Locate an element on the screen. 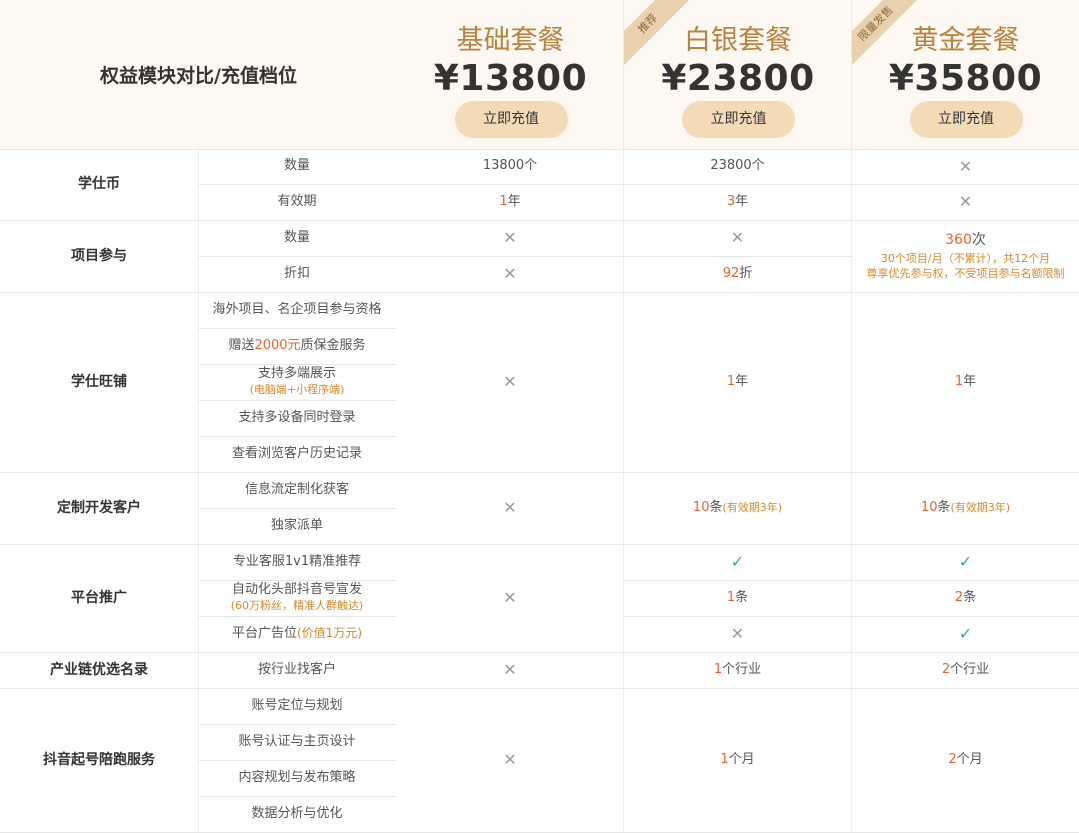 The height and width of the screenshot is (833, 1079). silver-coin-qty: 23800个 is located at coordinates (737, 166).